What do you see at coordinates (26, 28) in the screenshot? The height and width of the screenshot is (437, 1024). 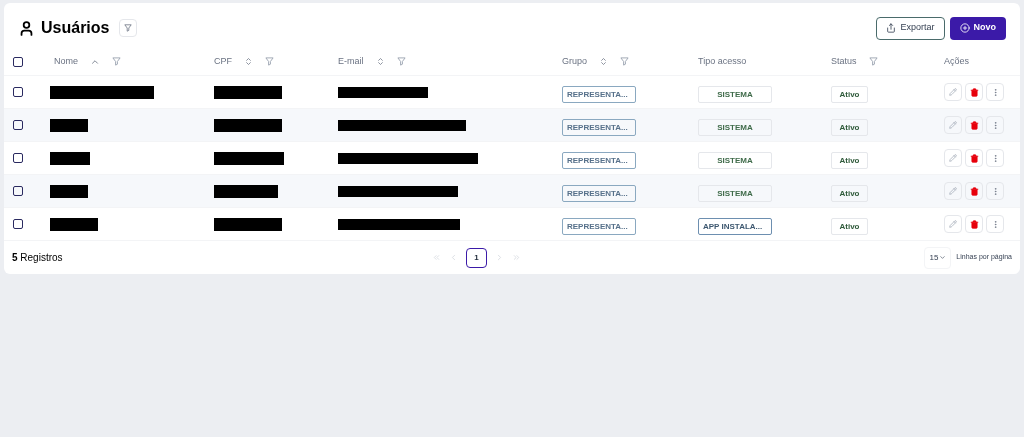 I see `user-icon` at bounding box center [26, 28].